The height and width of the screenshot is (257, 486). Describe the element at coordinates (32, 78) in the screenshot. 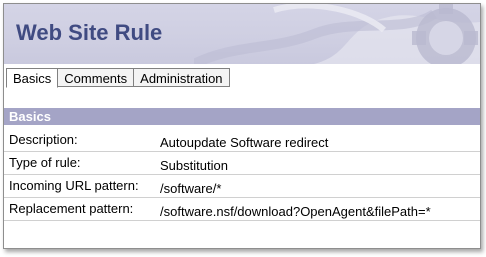

I see `tab-basics: Basics` at that location.